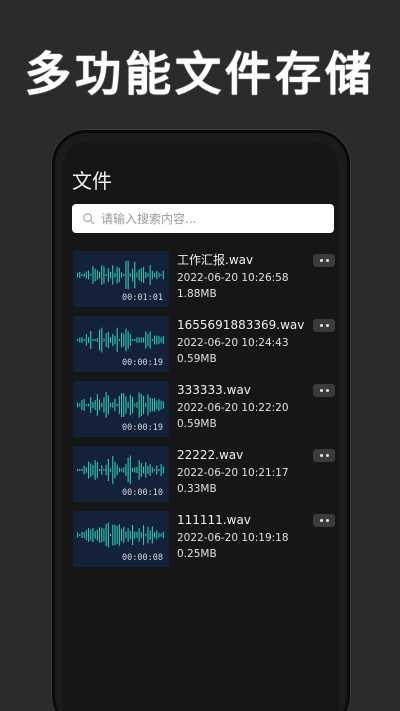  I want to click on page-title: 文件, so click(92, 181).